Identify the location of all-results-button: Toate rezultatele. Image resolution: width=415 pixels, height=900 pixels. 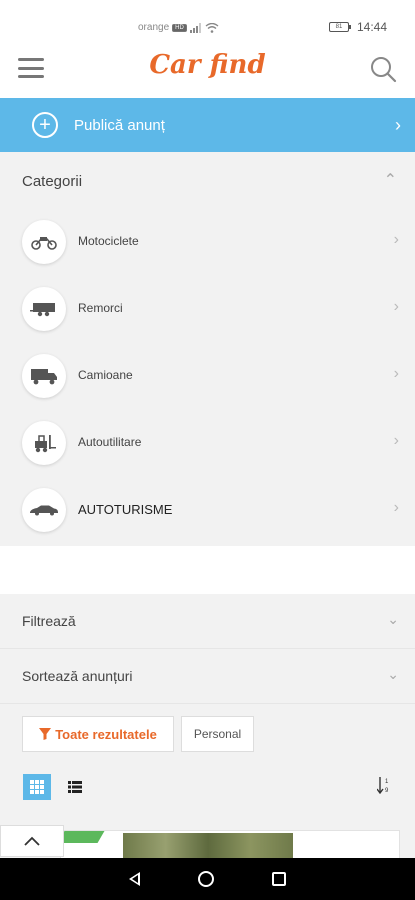
(98, 734).